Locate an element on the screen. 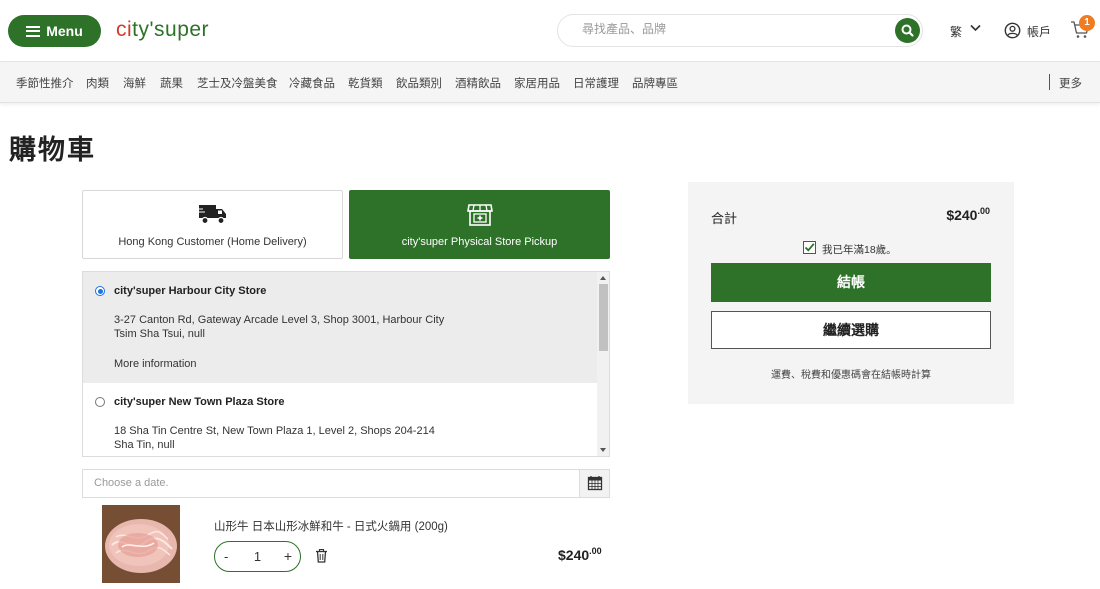 This screenshot has width=1100, height=589. scroll-down-arrow-icon is located at coordinates (603, 450).